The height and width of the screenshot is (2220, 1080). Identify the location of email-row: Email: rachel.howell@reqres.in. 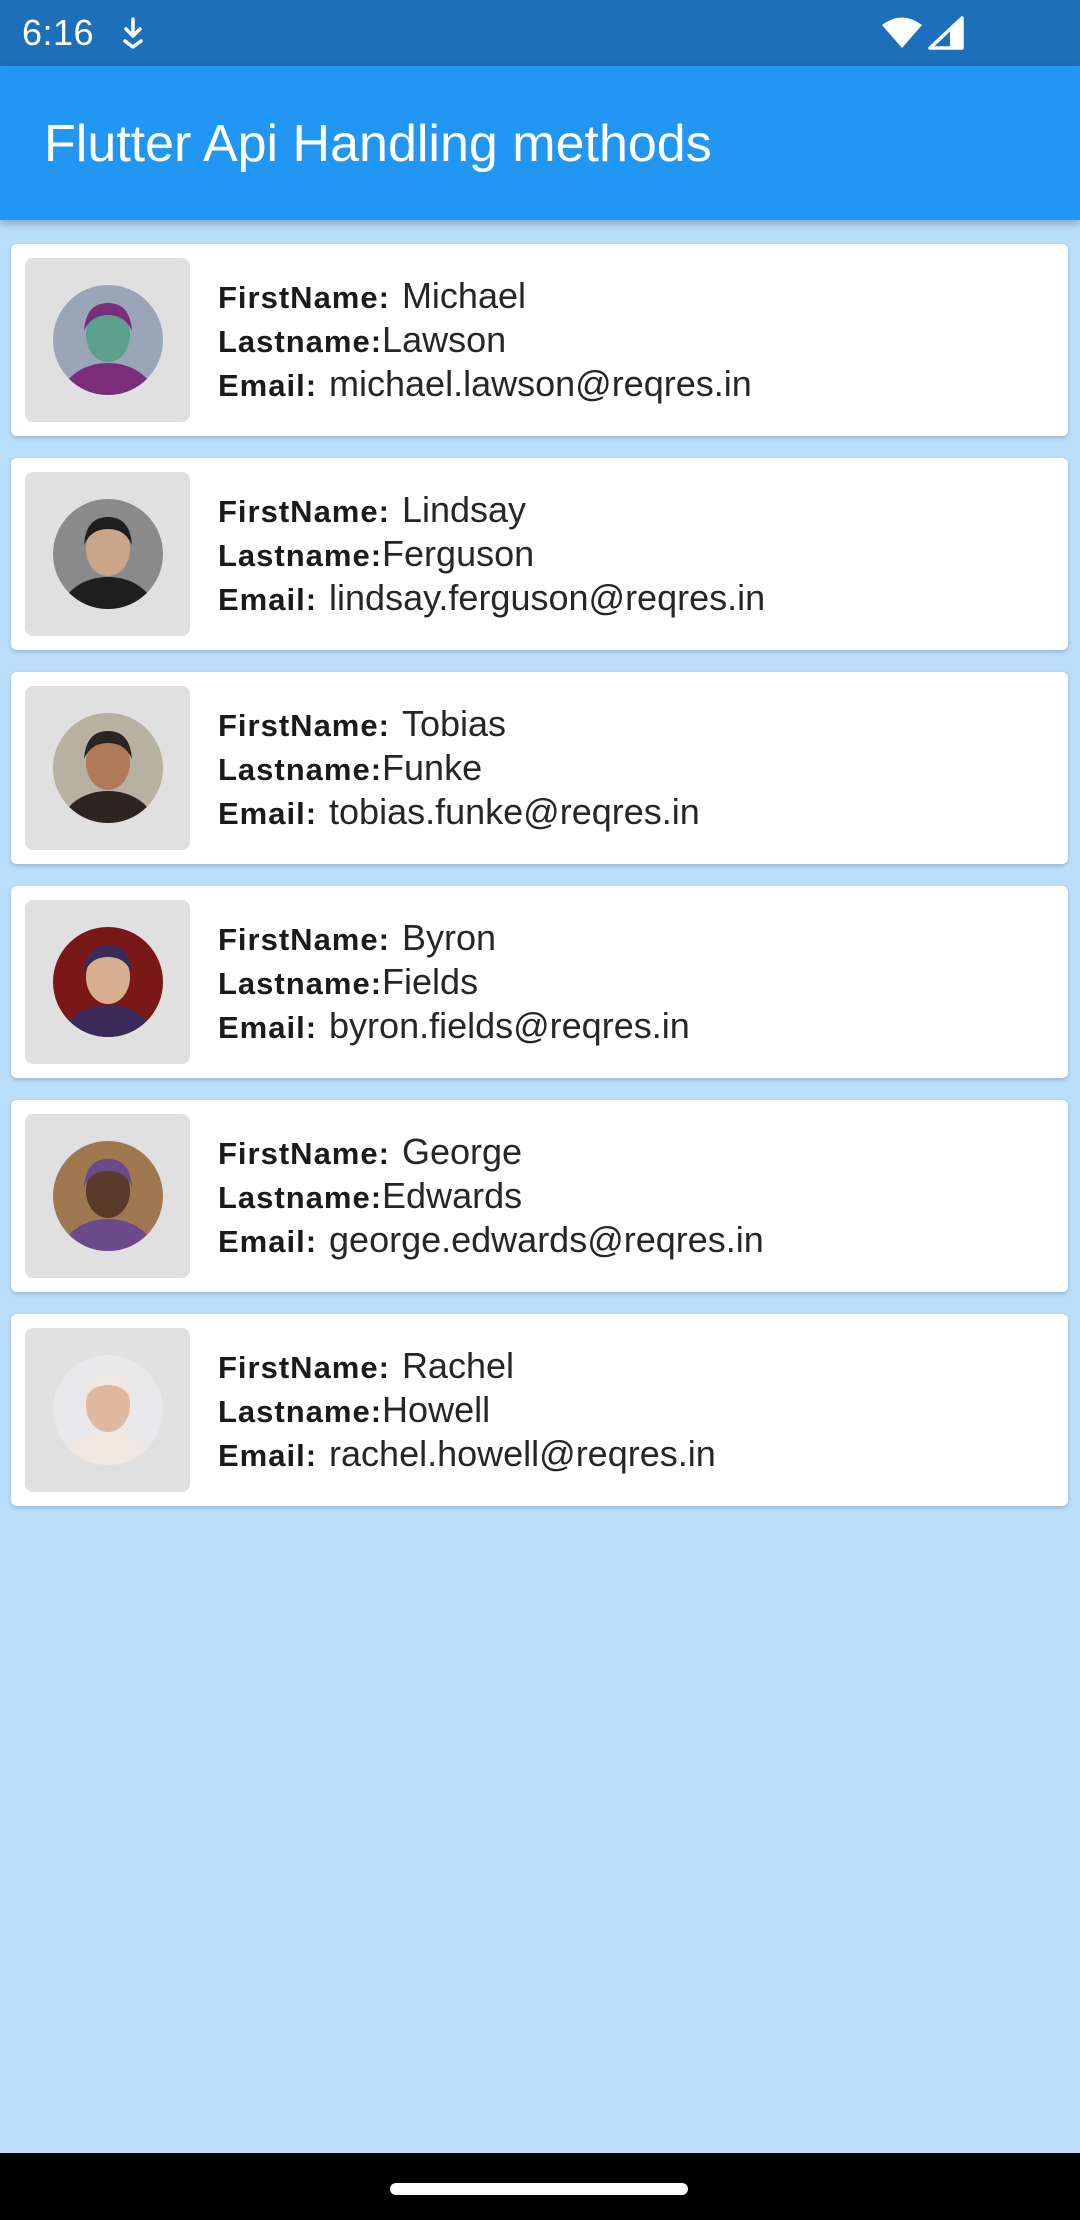
(467, 1454).